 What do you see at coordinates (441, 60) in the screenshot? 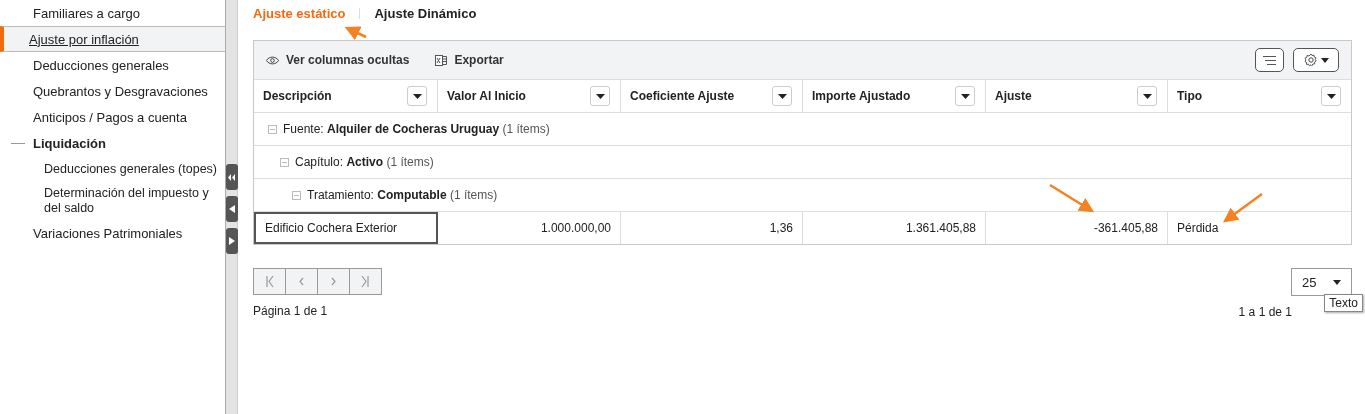
I see `spreadsheet-icon` at bounding box center [441, 60].